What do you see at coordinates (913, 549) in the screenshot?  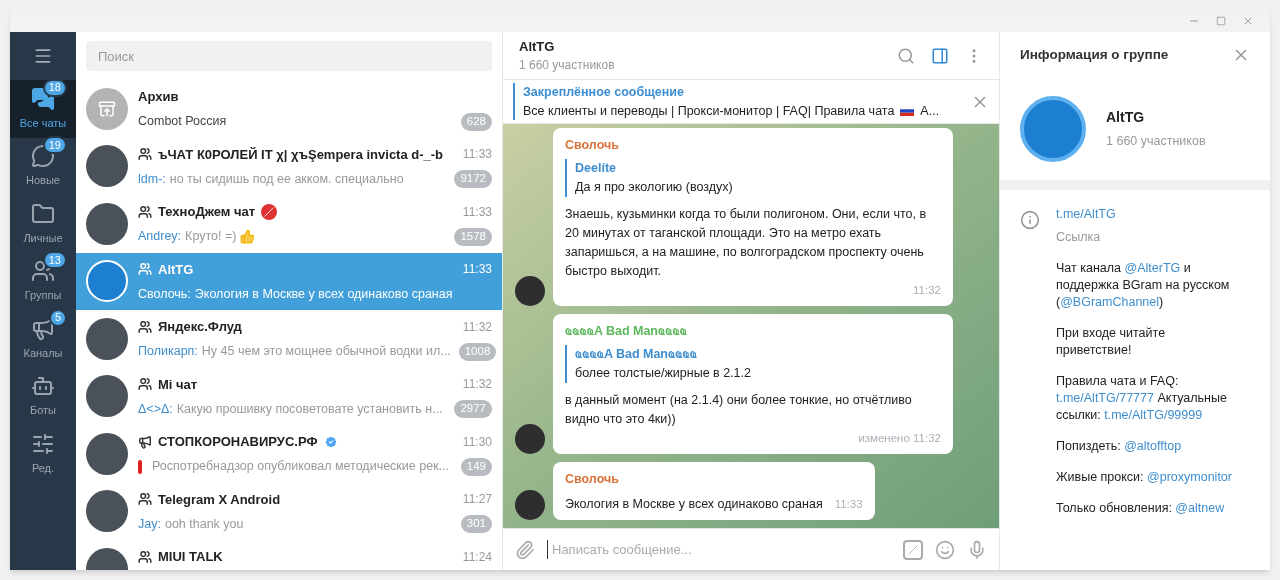 I see `commands-icon` at bounding box center [913, 549].